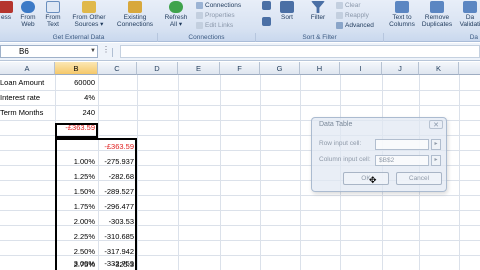 The width and height of the screenshot is (480, 270). Describe the element at coordinates (366, 178) in the screenshot. I see `ok-button: OK` at that location.